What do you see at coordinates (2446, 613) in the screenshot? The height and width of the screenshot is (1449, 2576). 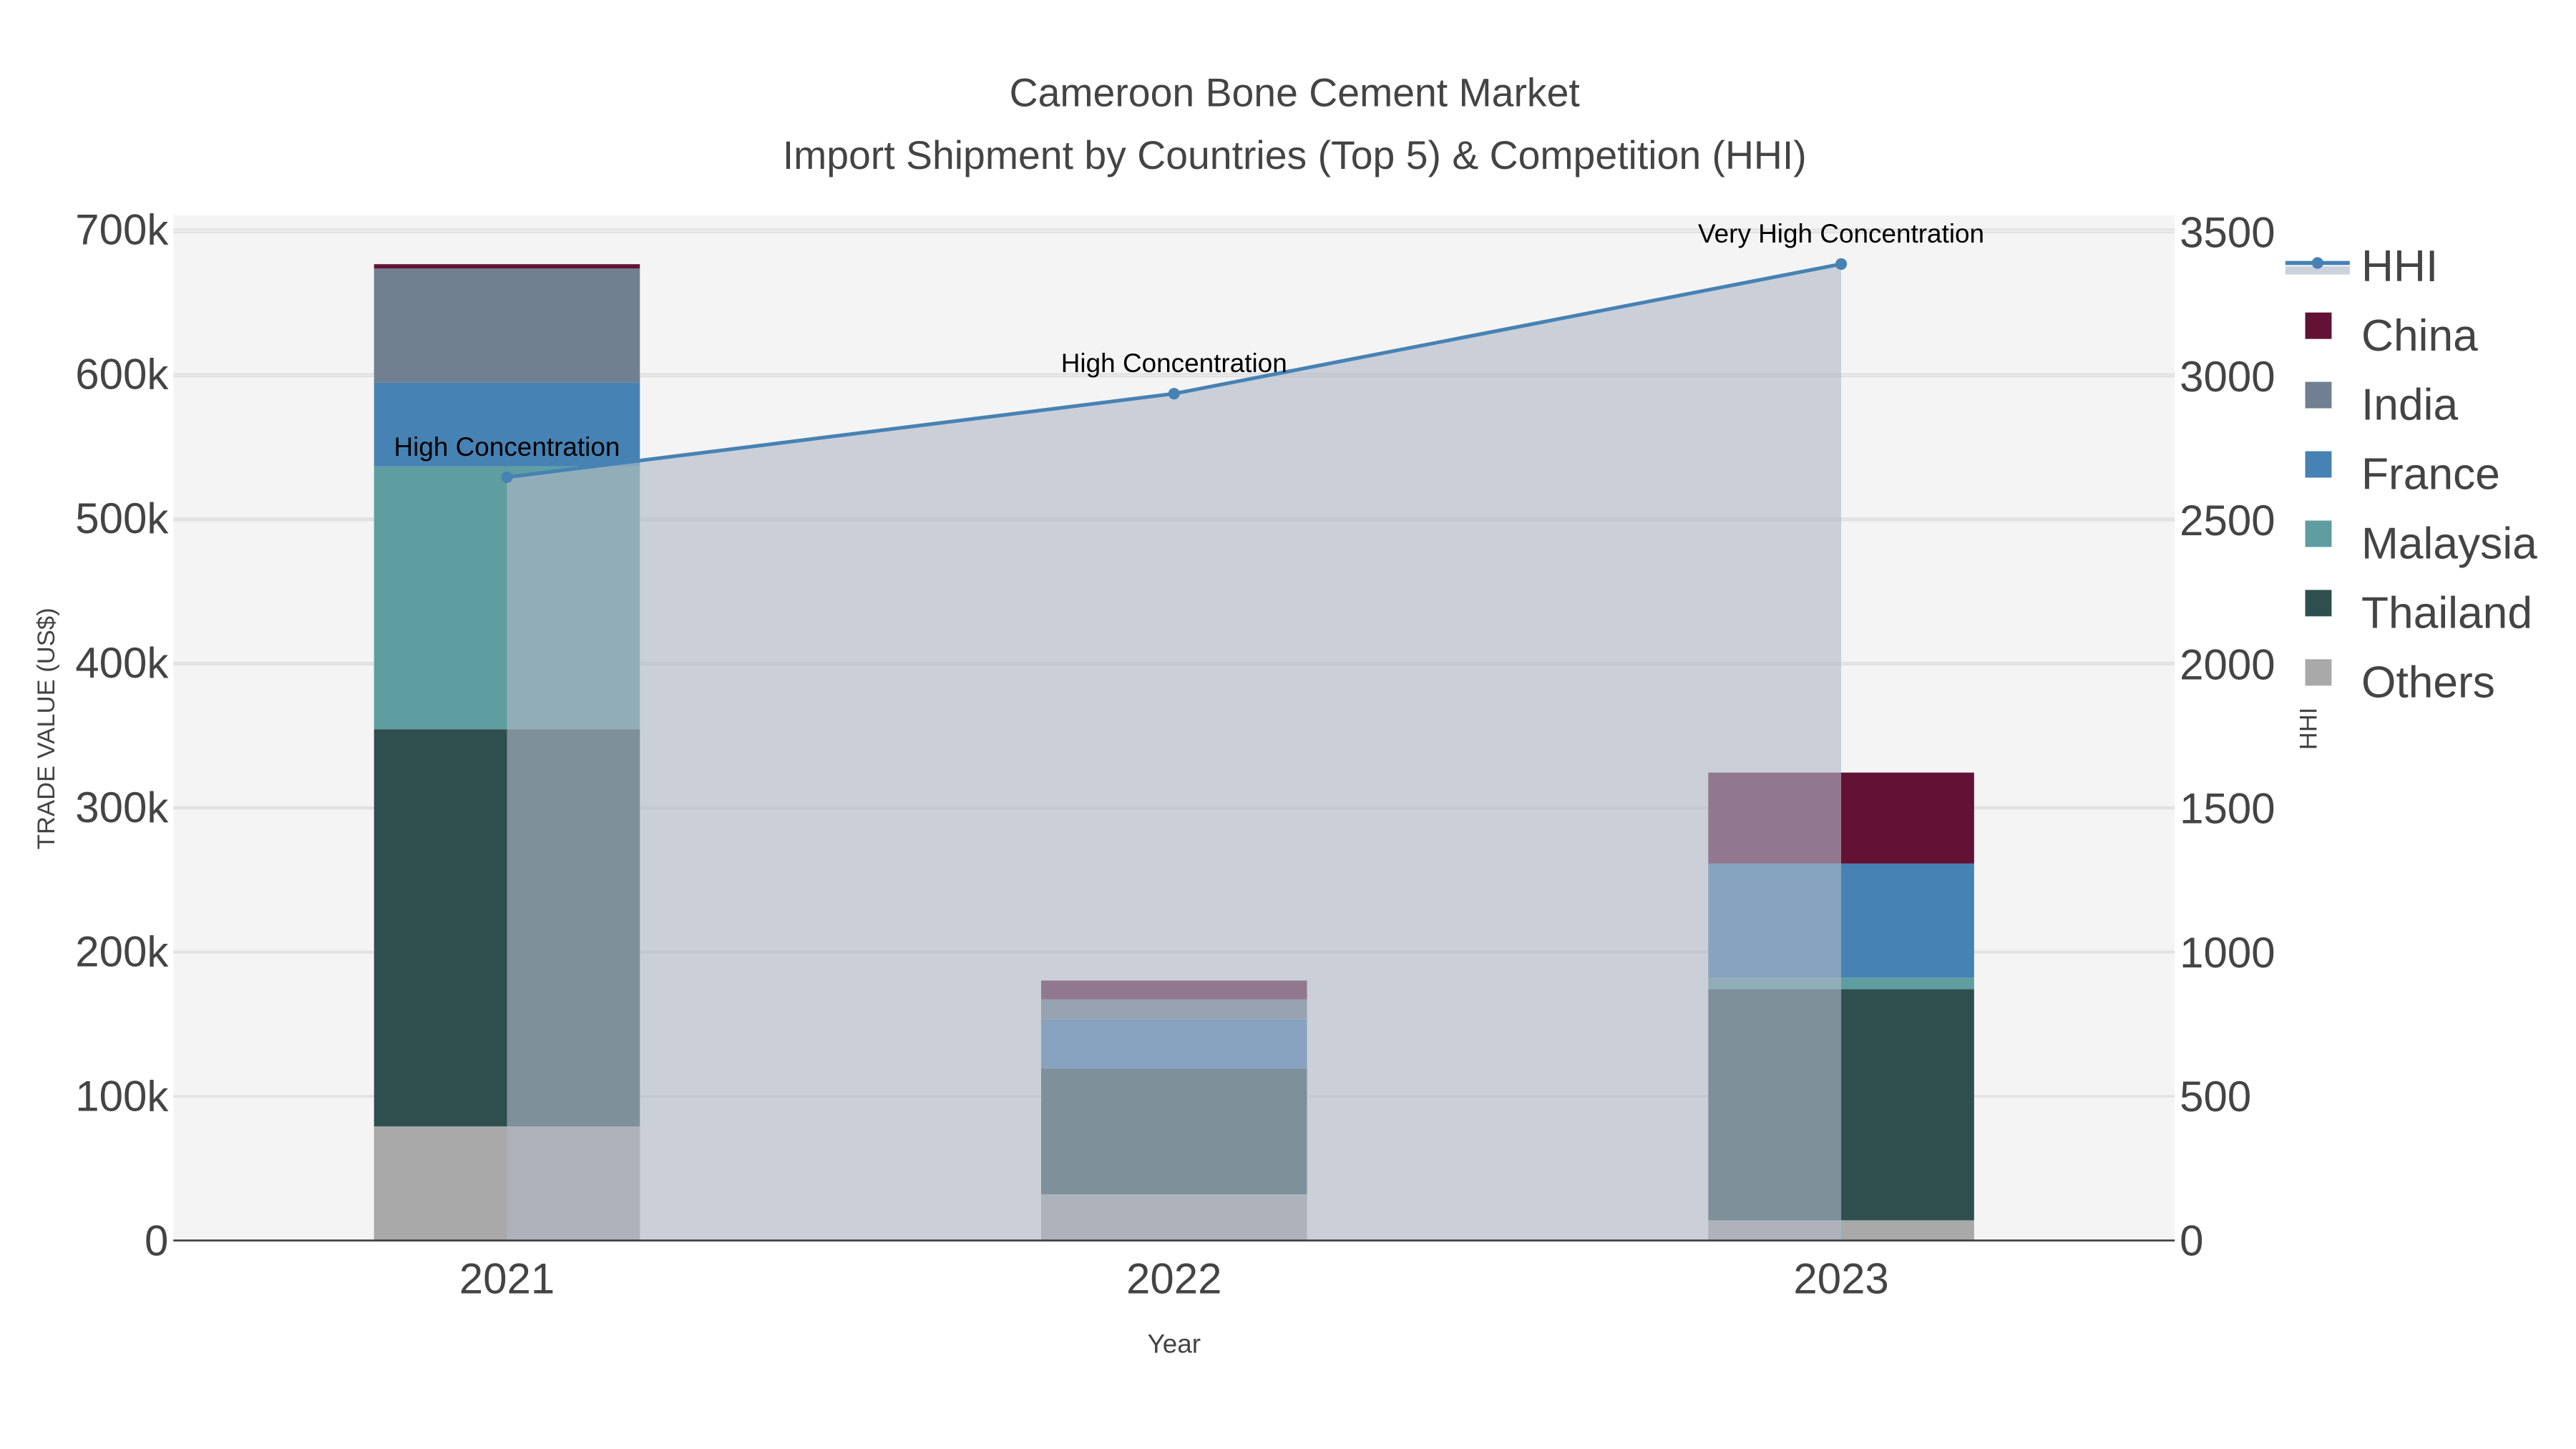 I see `legend-label: Thailand` at bounding box center [2446, 613].